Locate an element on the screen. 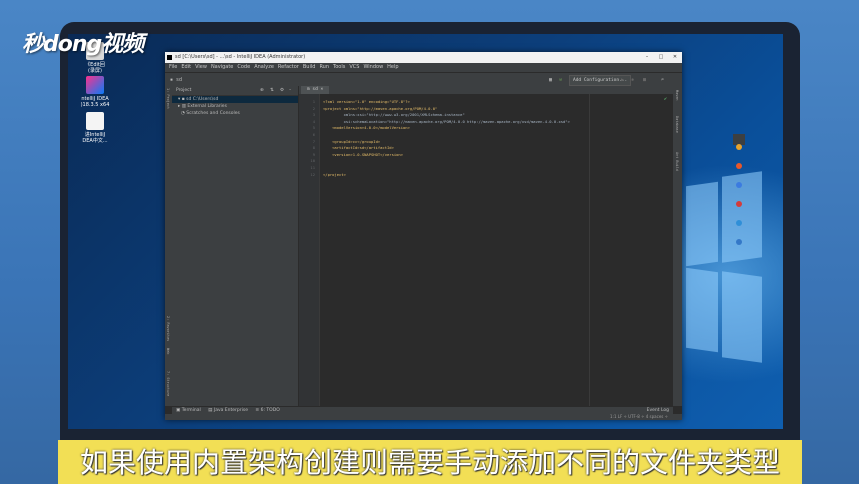  tab-ant-build: Ant Build is located at coordinates (677, 161).